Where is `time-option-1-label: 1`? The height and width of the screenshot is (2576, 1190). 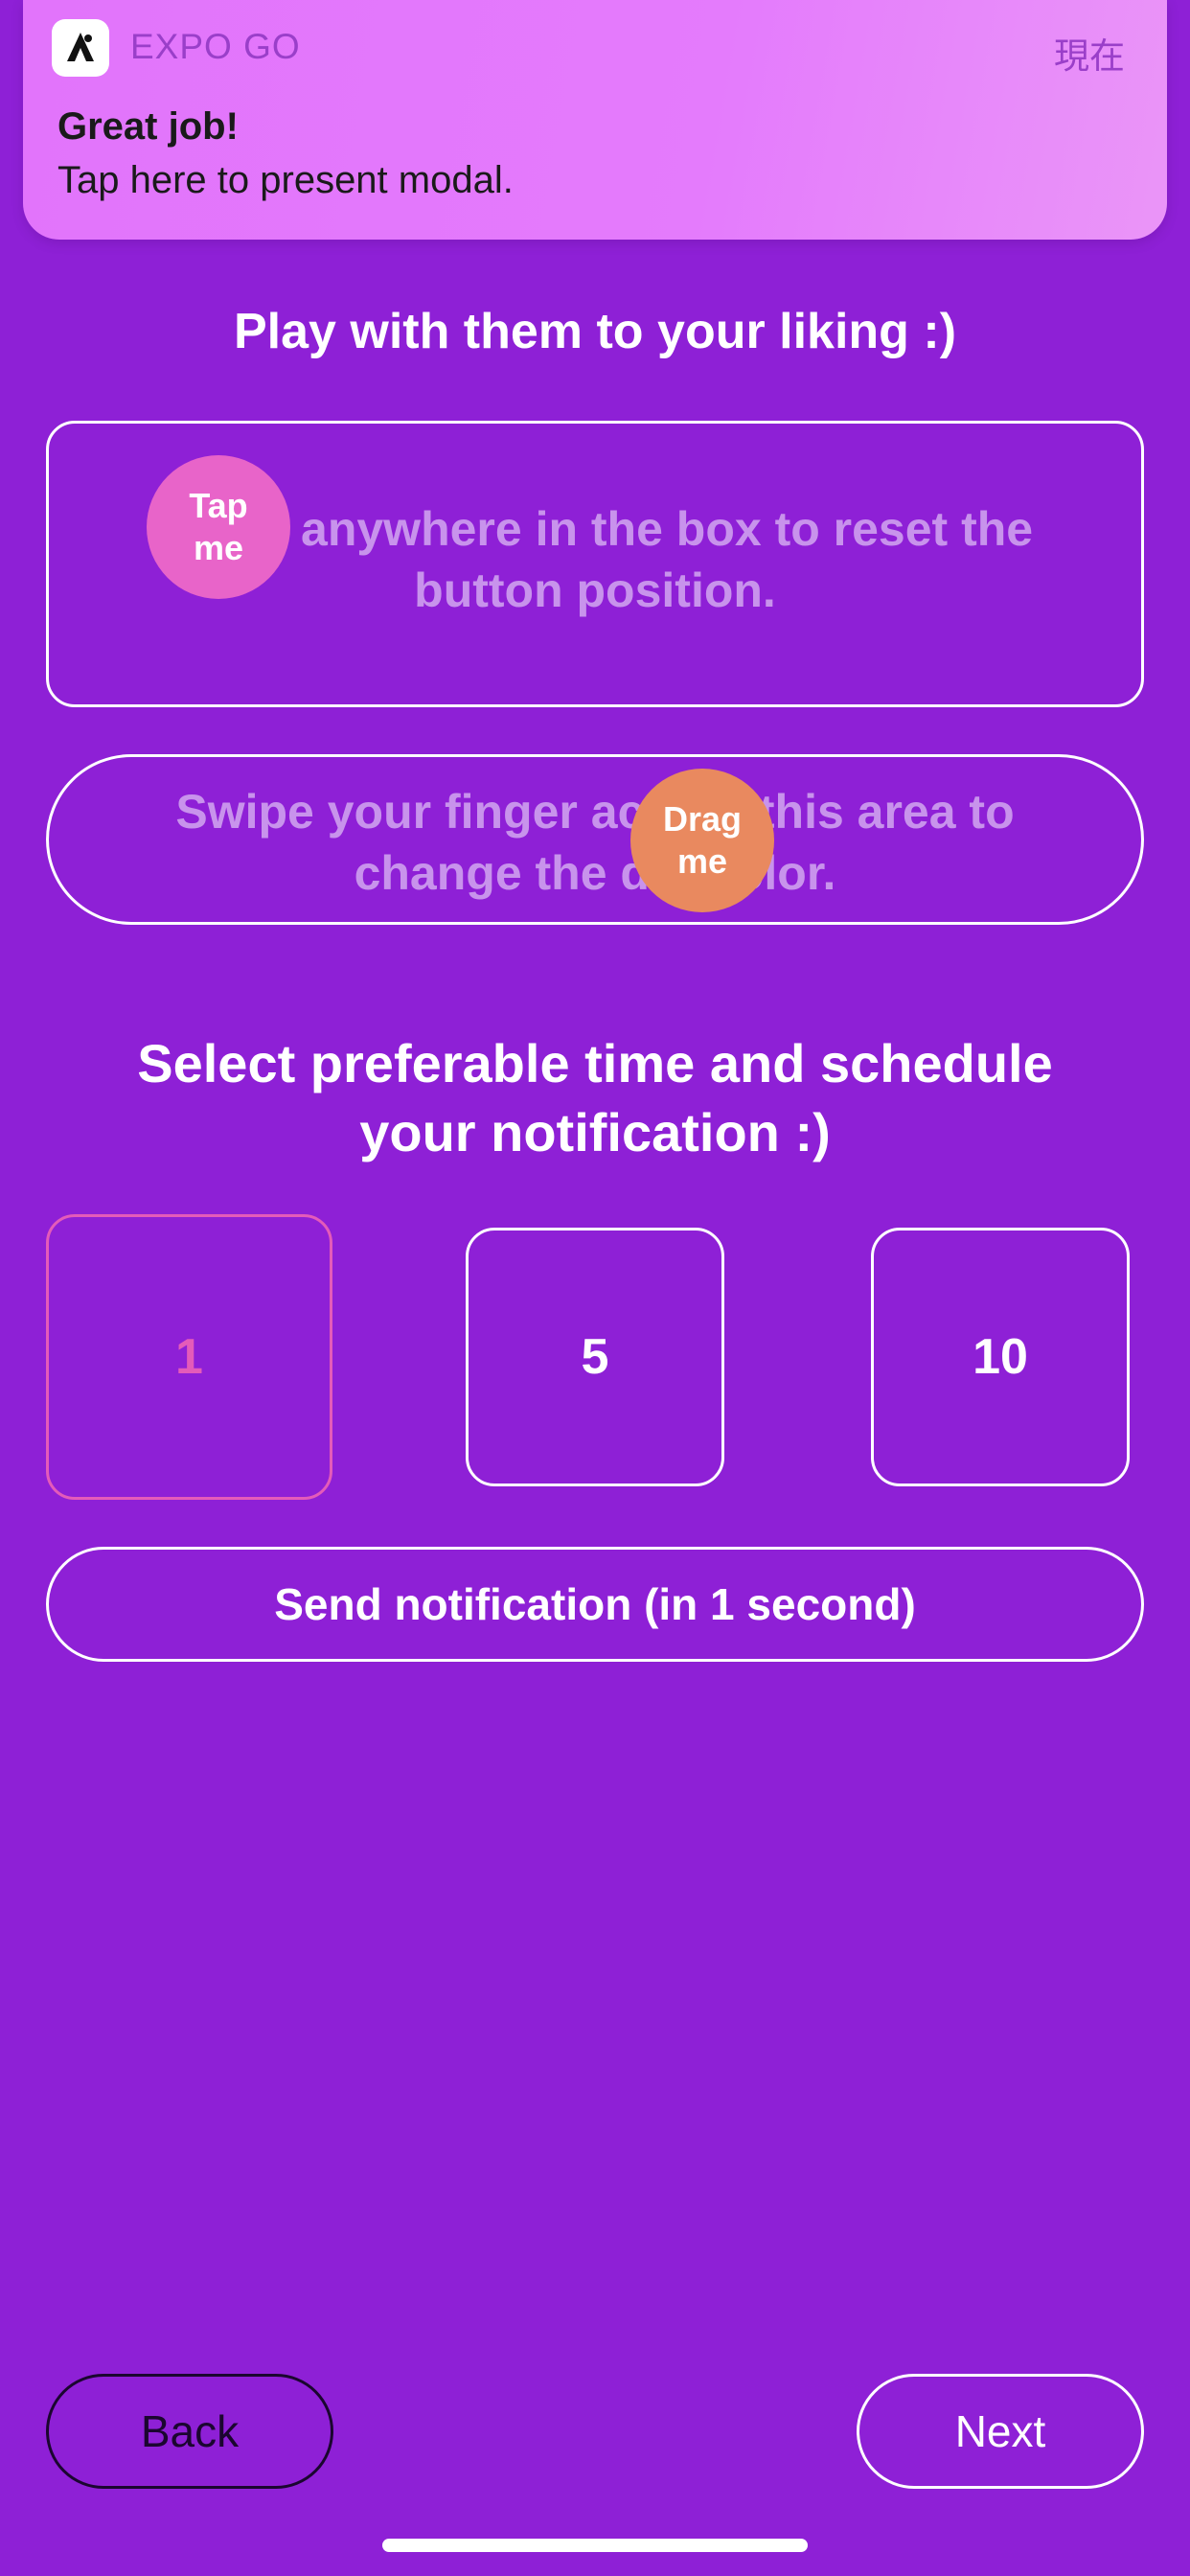 time-option-1-label: 1 is located at coordinates (189, 1357).